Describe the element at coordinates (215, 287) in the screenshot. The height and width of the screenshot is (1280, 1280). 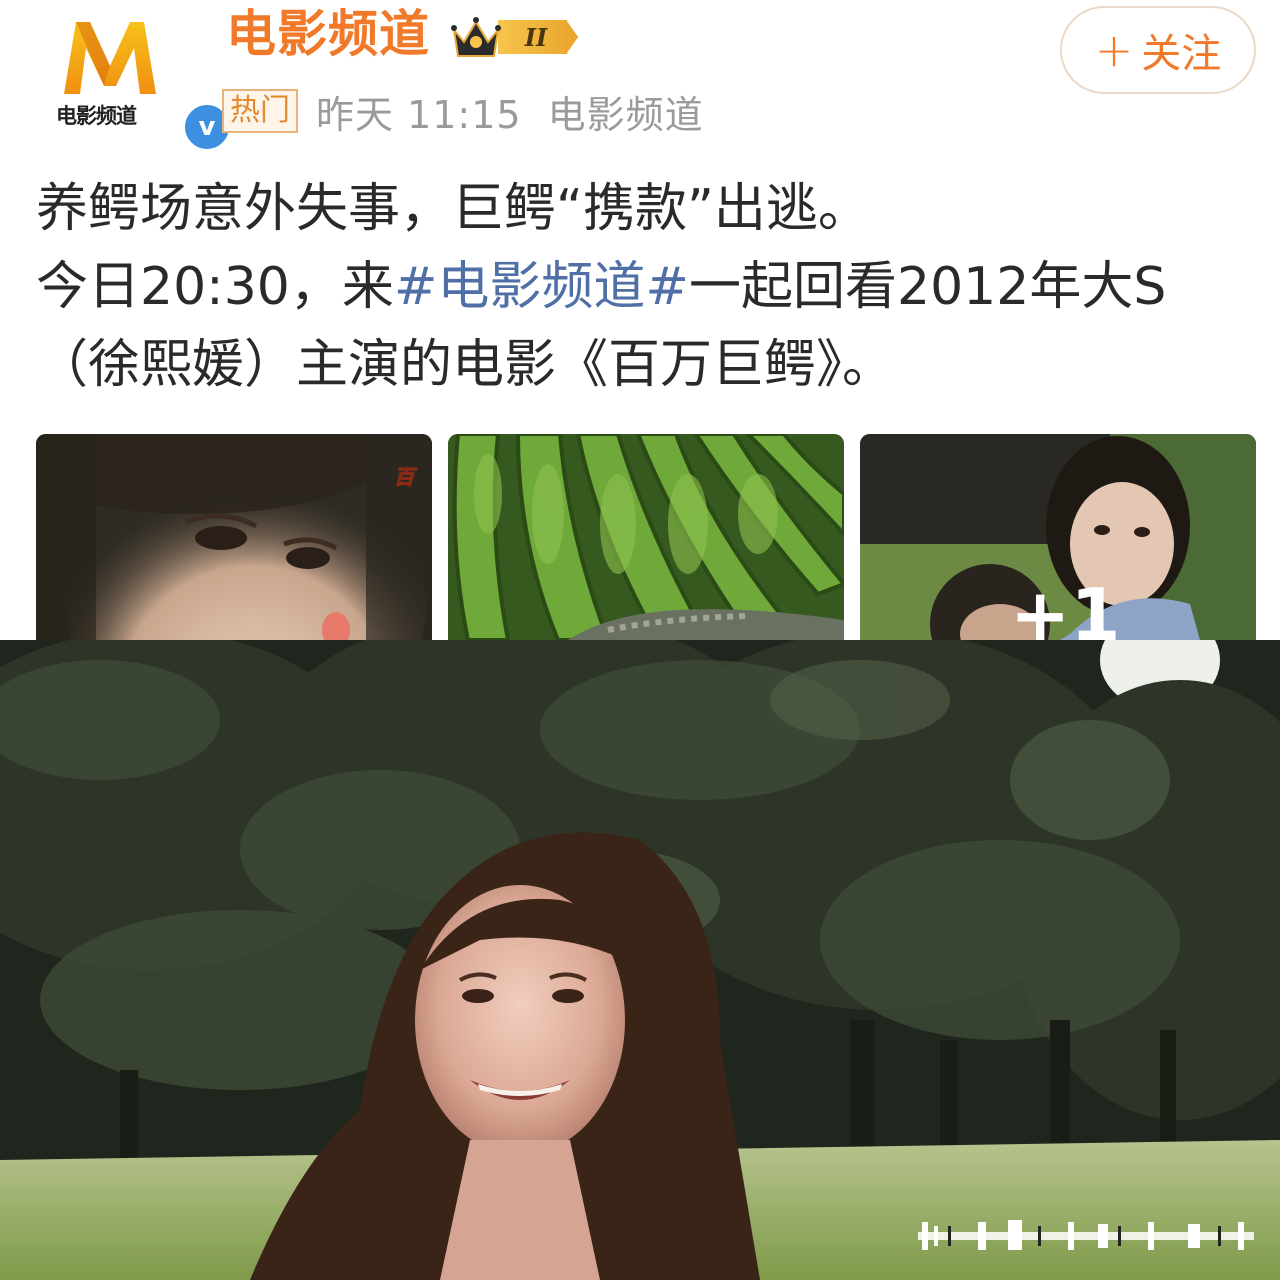
I see `post-line-2-prefix: 今日20:30，来` at that location.